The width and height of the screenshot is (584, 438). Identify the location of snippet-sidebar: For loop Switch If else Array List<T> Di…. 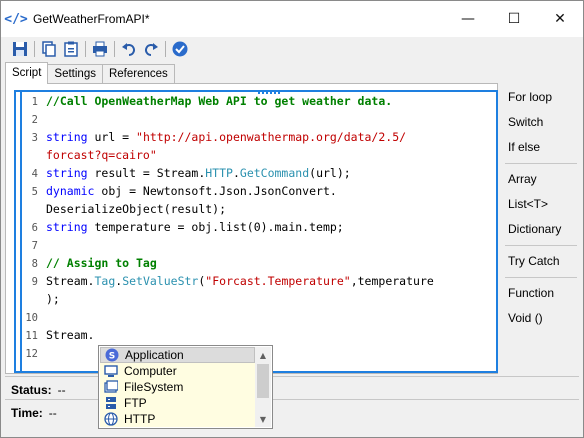
(541, 228).